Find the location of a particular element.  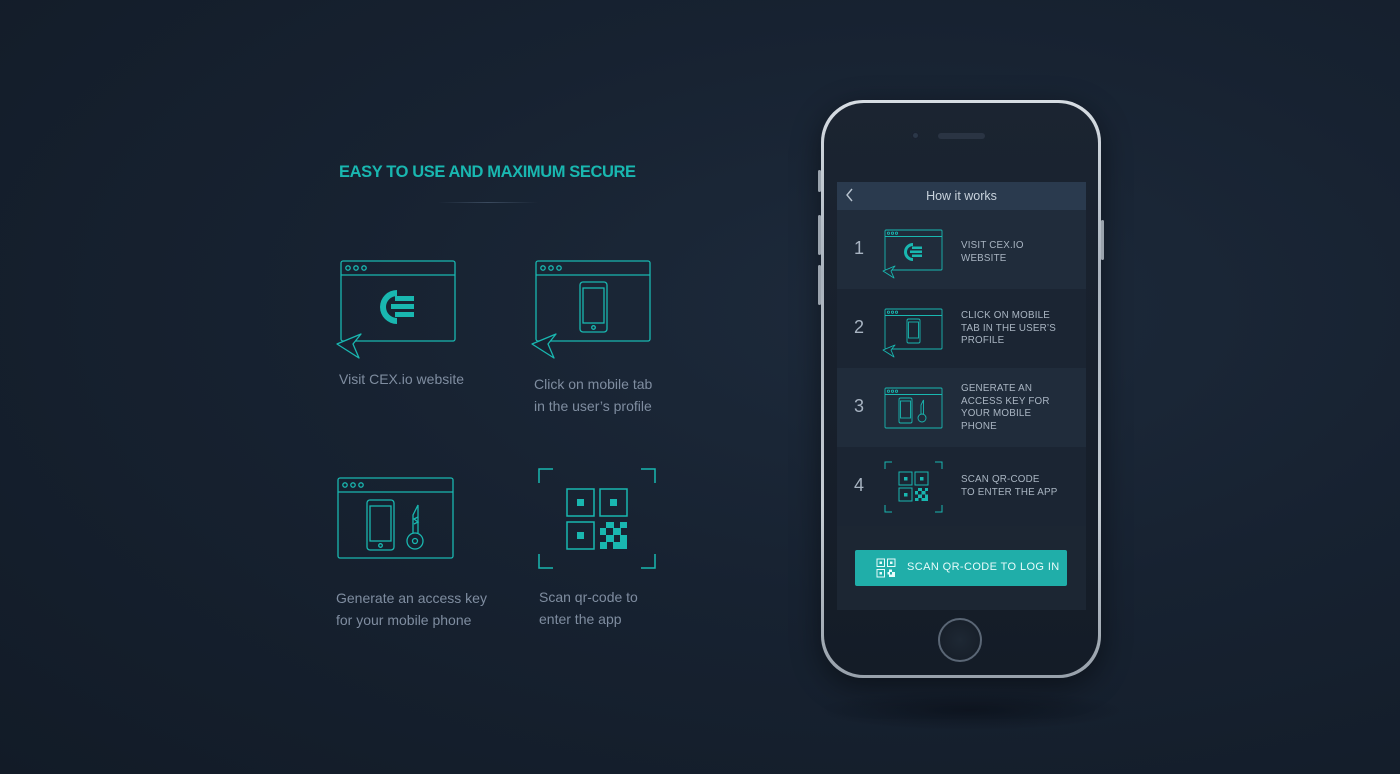

step-text-line: VISIT CEX.IO is located at coordinates (992, 245).